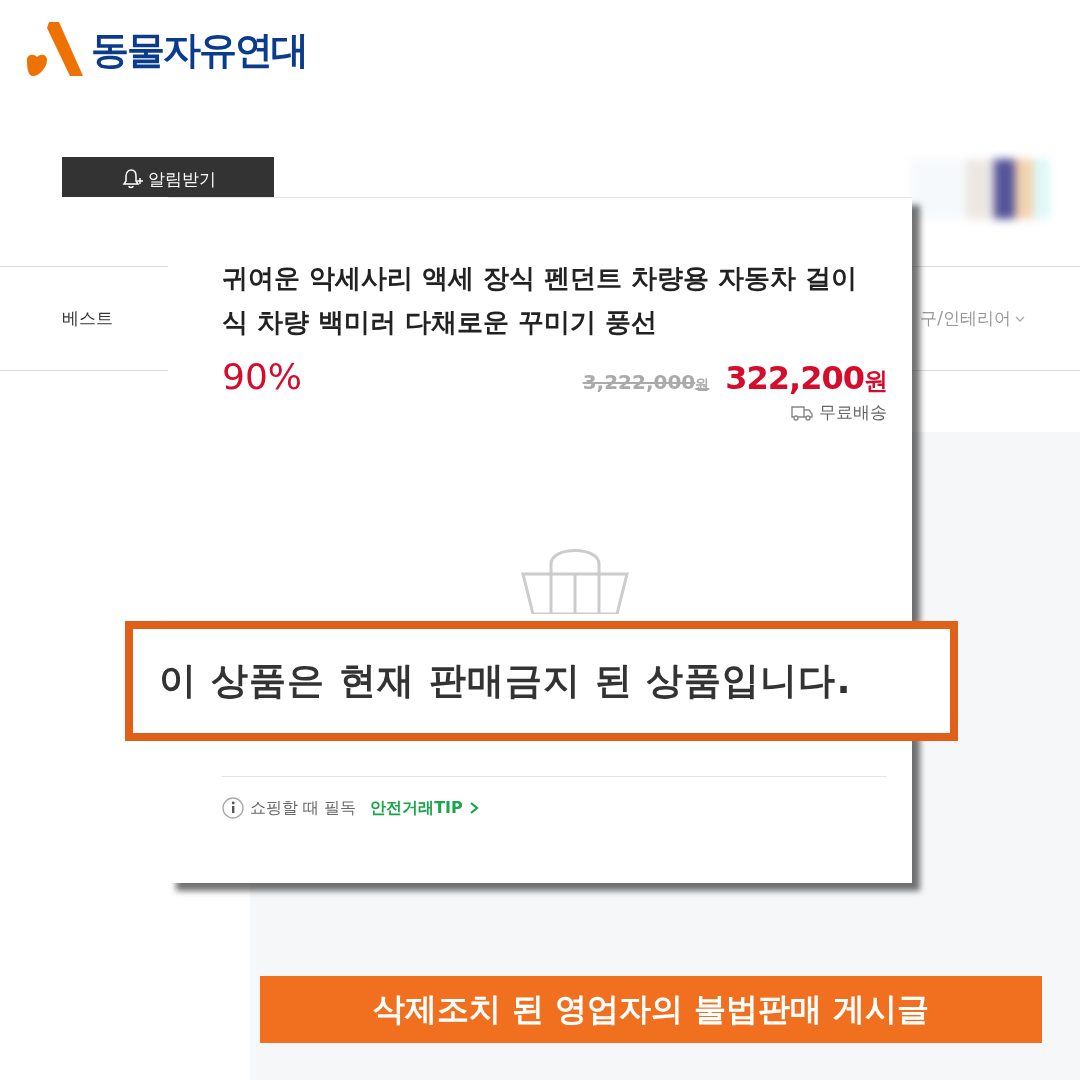  I want to click on caret-icon, so click(1020, 318).